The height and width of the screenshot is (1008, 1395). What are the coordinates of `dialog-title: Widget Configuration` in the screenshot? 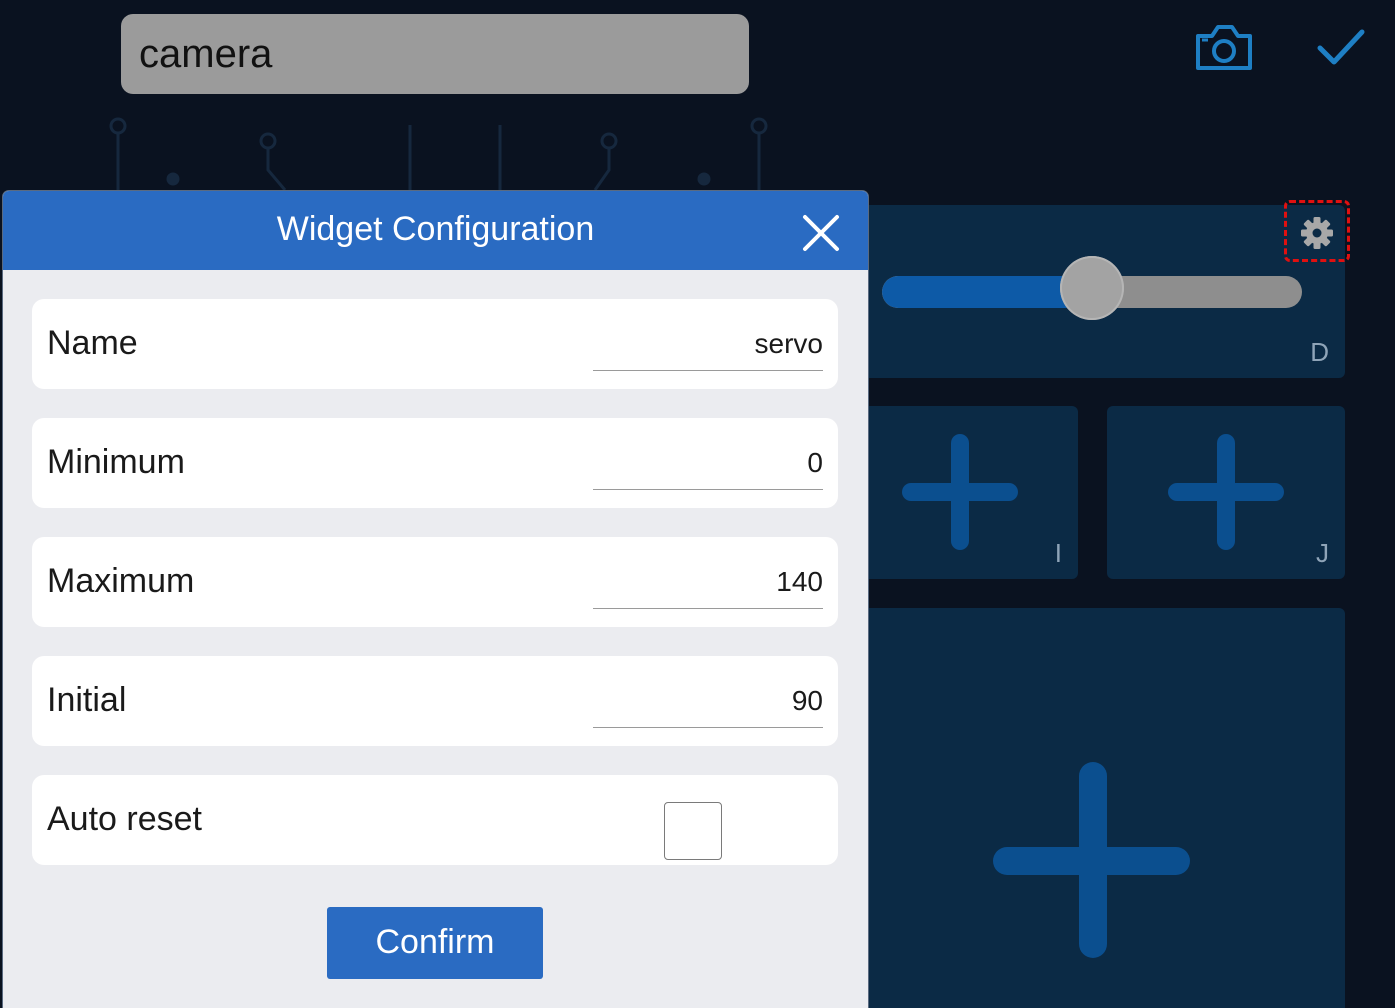 It's located at (435, 229).